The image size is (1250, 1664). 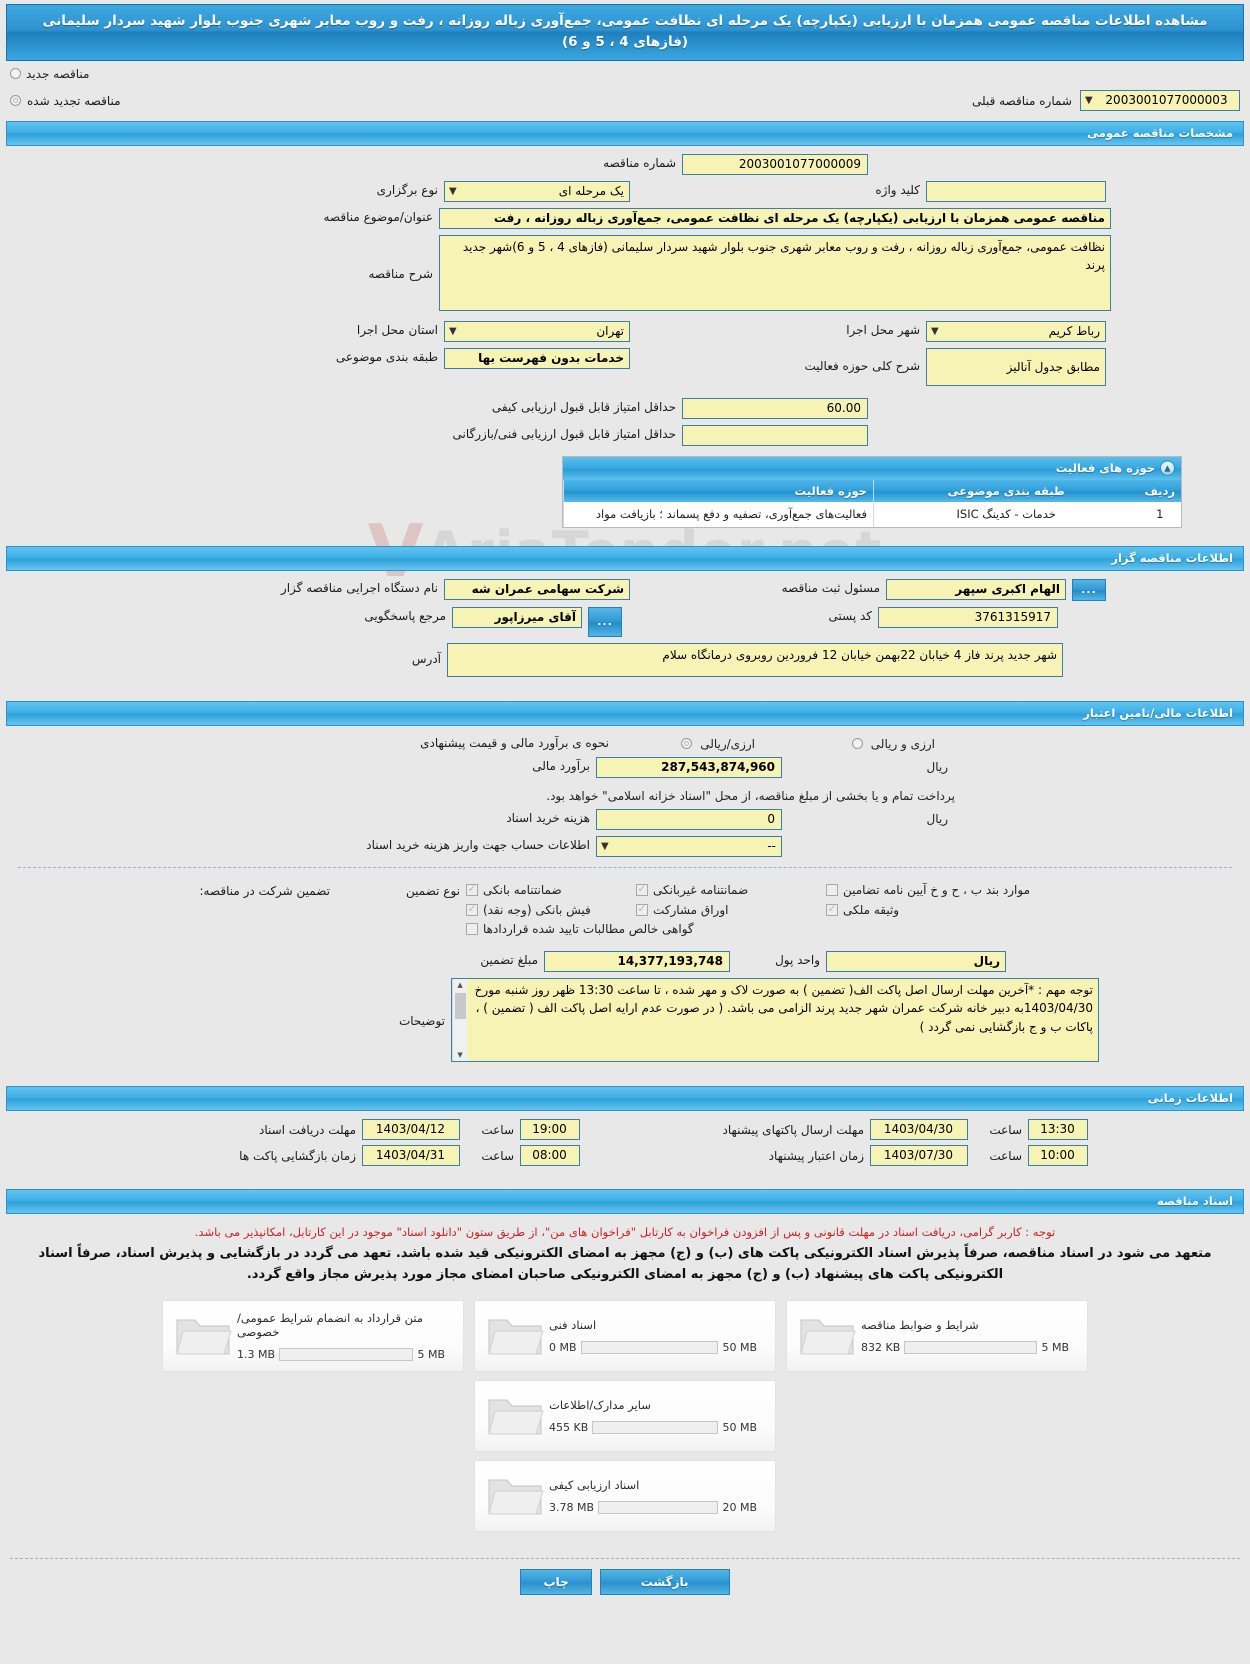 What do you see at coordinates (646, 929) in the screenshot?
I see `guarantee-option-receivables: گواهی خالص مطالبات تایید شده قراردادها` at bounding box center [646, 929].